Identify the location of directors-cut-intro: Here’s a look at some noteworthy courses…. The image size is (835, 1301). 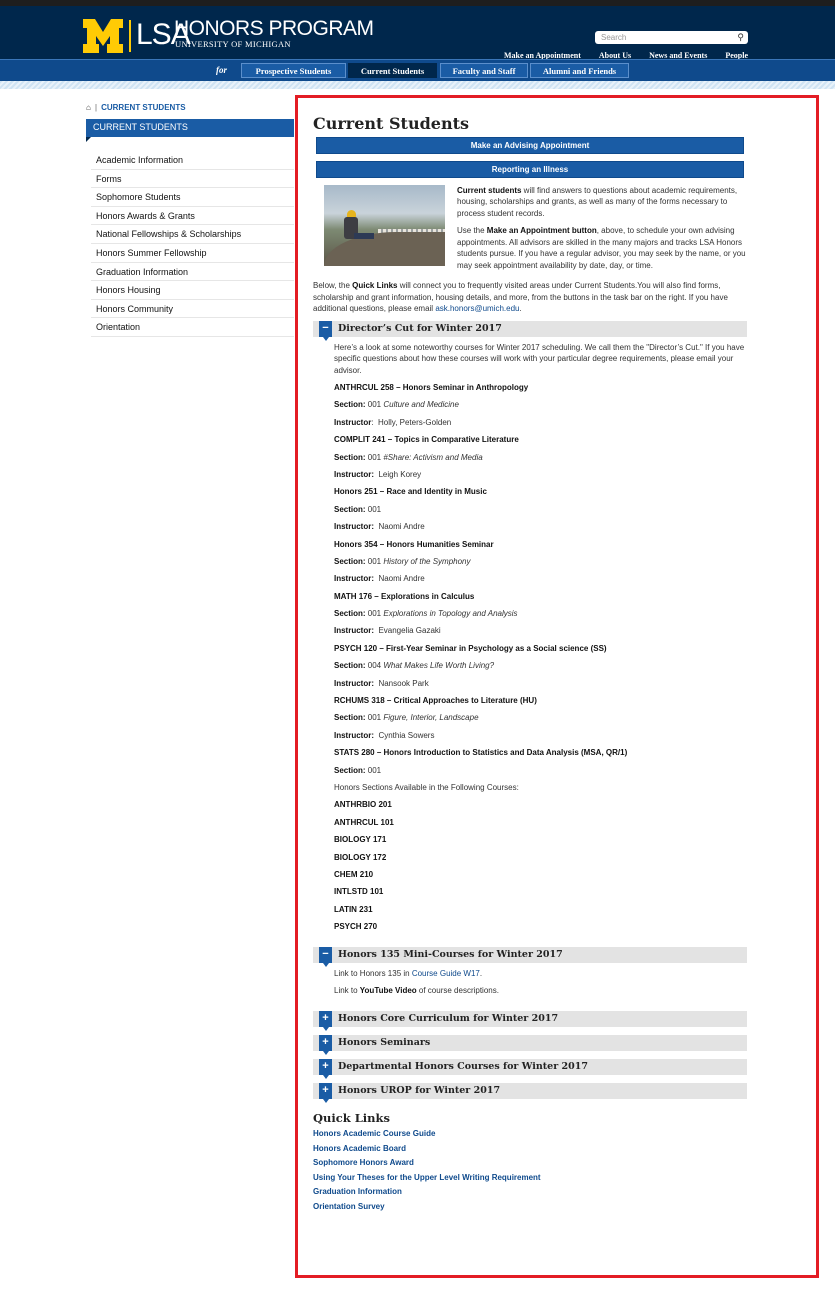
(539, 358).